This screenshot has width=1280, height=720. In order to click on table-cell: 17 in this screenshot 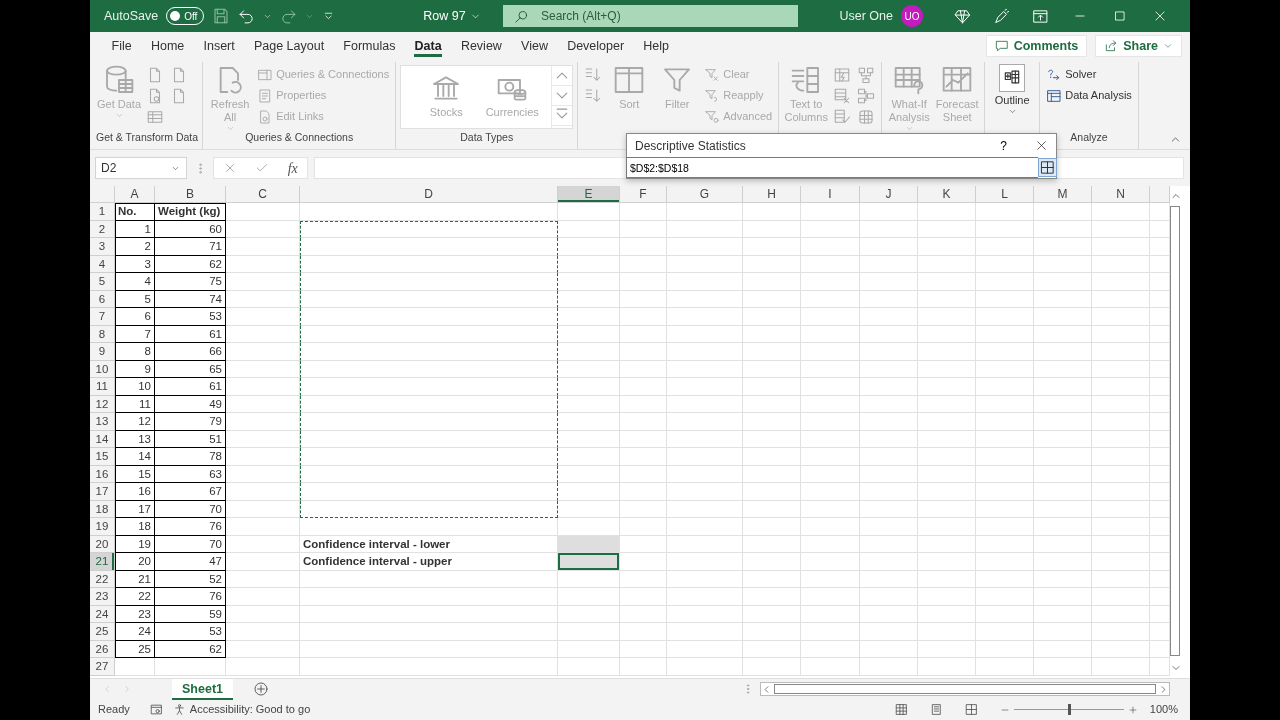, I will do `click(135, 509)`.